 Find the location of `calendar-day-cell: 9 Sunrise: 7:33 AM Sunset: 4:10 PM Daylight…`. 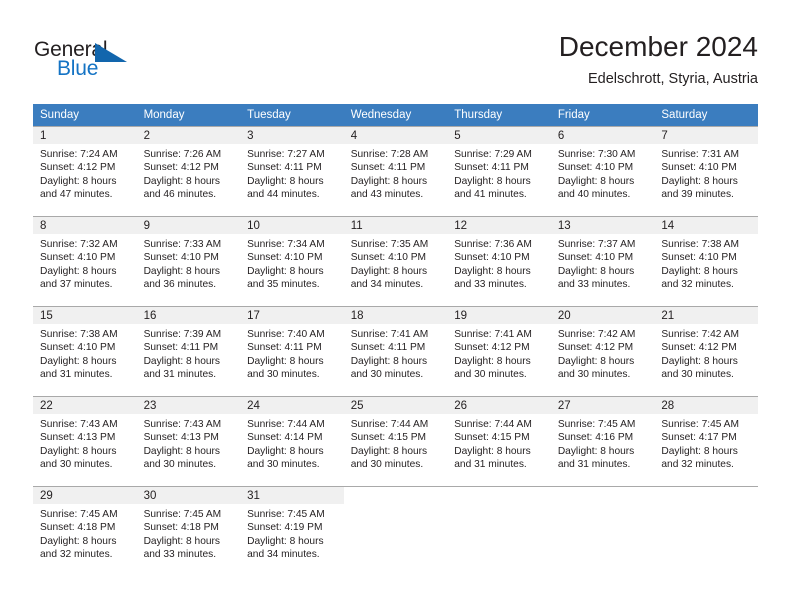

calendar-day-cell: 9 Sunrise: 7:33 AM Sunset: 4:10 PM Daylight… is located at coordinates (188, 261).